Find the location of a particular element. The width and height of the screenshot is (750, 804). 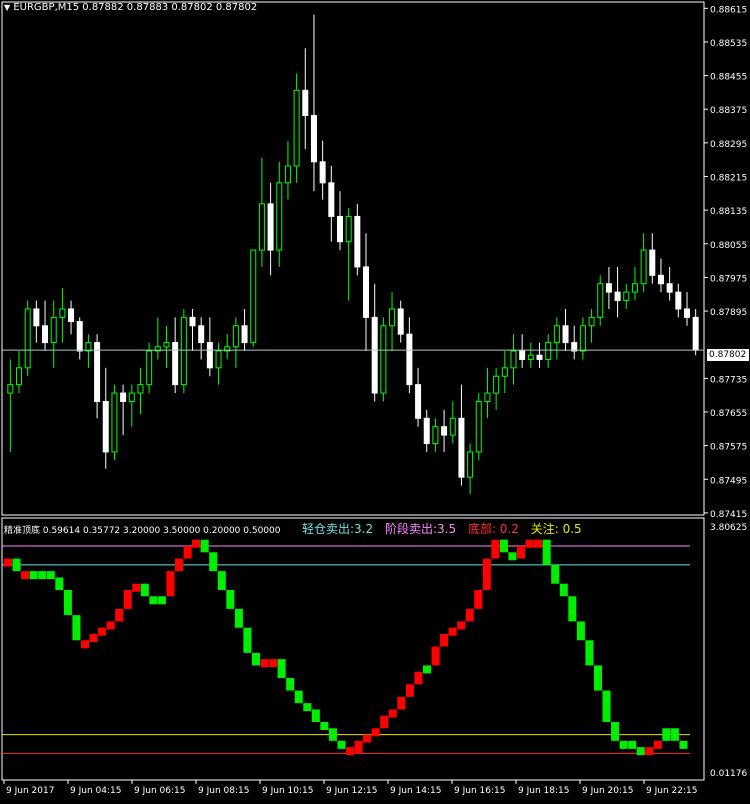

price-label: 0.88455 is located at coordinates (728, 78).